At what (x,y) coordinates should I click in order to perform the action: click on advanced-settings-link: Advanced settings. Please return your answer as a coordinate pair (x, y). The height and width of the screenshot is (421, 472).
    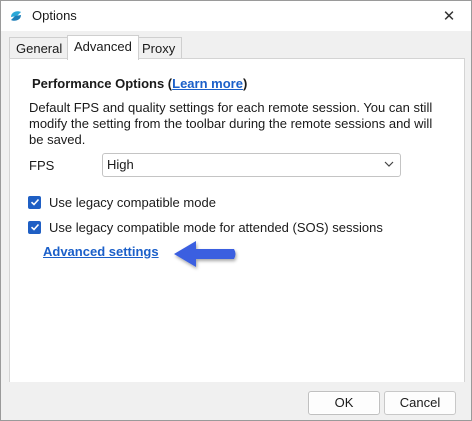
    Looking at the image, I should click on (101, 251).